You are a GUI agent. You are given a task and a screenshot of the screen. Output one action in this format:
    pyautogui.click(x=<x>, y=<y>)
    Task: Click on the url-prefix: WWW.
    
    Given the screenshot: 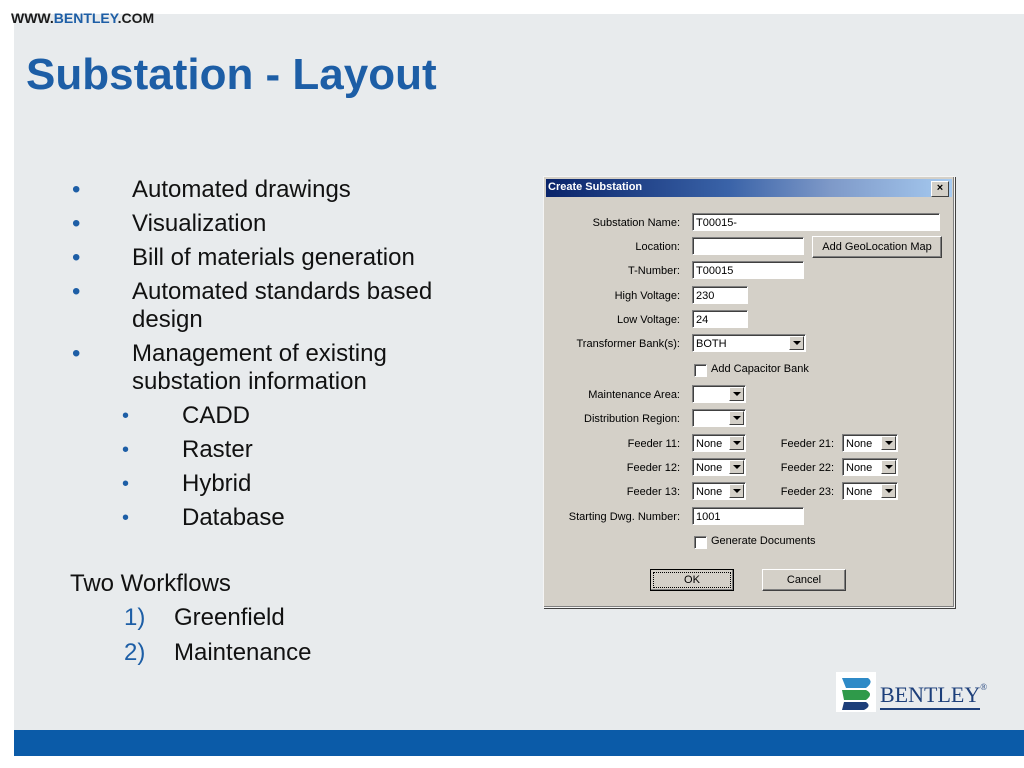 What is the action you would take?
    pyautogui.click(x=32, y=18)
    